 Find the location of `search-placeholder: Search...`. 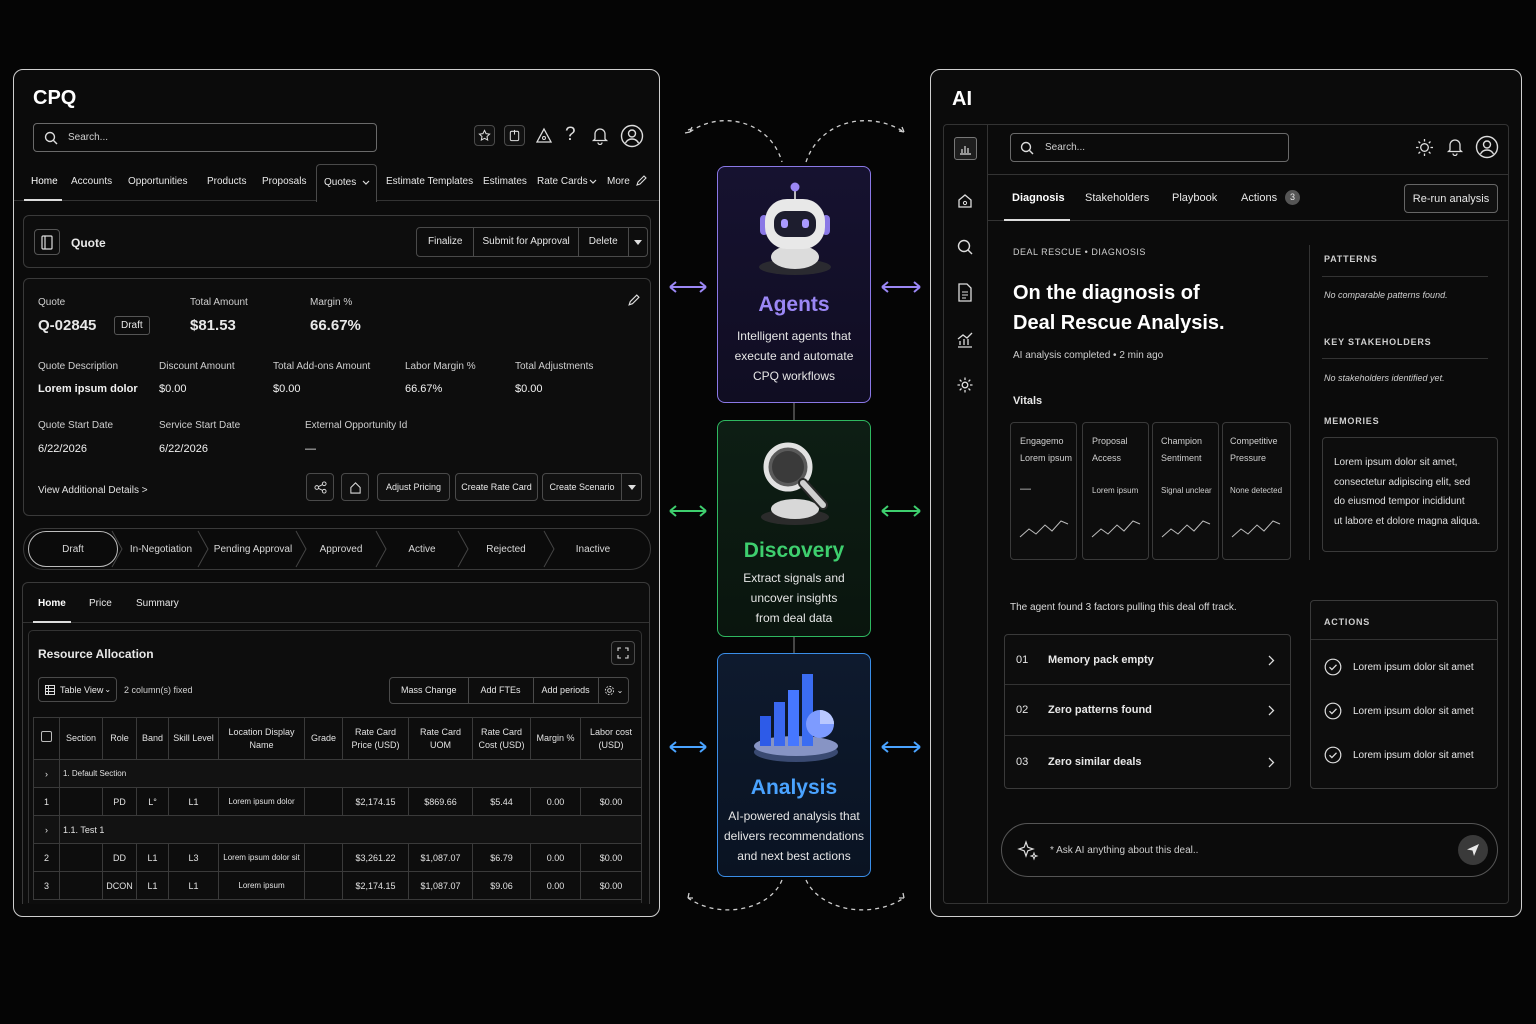

search-placeholder: Search... is located at coordinates (1065, 147).